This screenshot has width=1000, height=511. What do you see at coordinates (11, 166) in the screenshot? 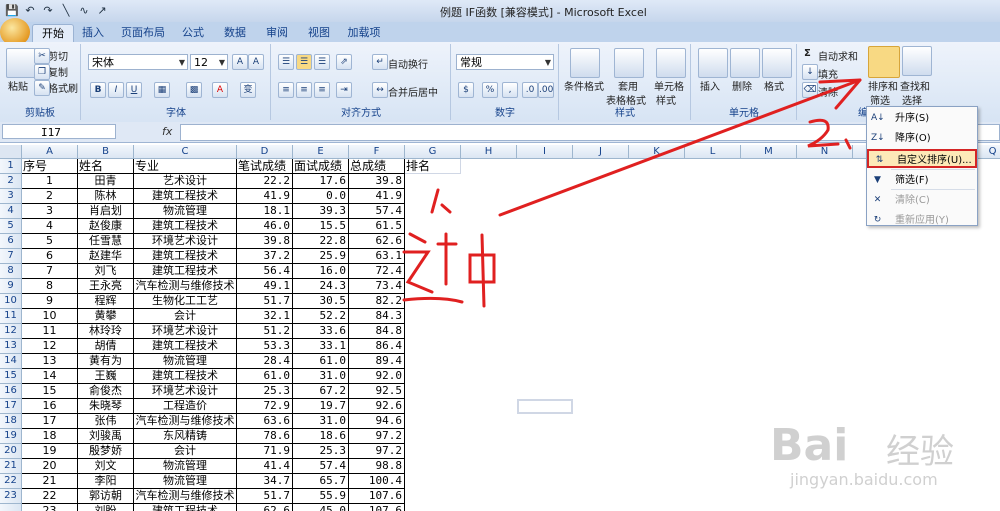
I see `row-header: 1` at bounding box center [11, 166].